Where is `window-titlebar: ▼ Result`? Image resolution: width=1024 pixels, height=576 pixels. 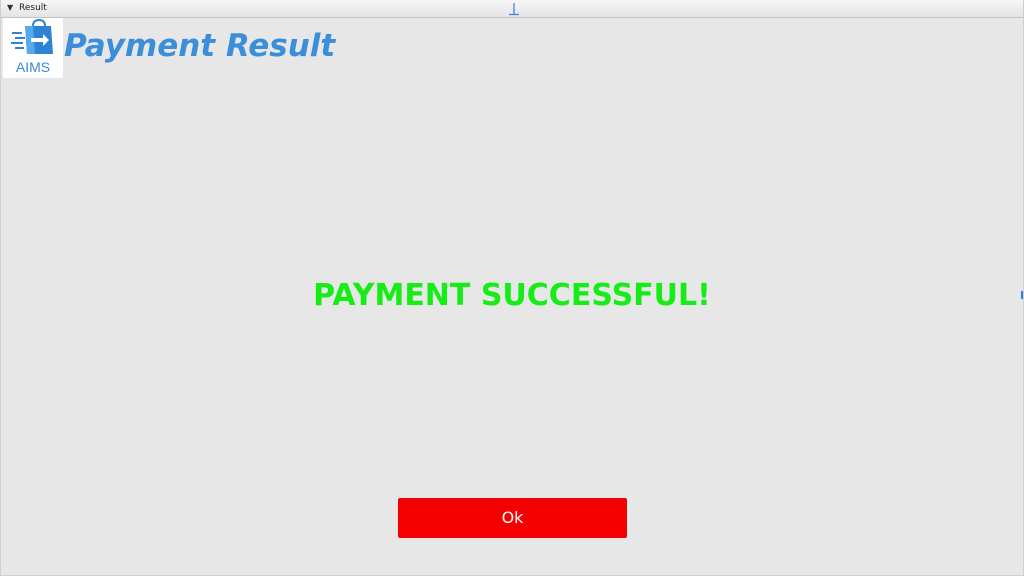 window-titlebar: ▼ Result is located at coordinates (512, 9).